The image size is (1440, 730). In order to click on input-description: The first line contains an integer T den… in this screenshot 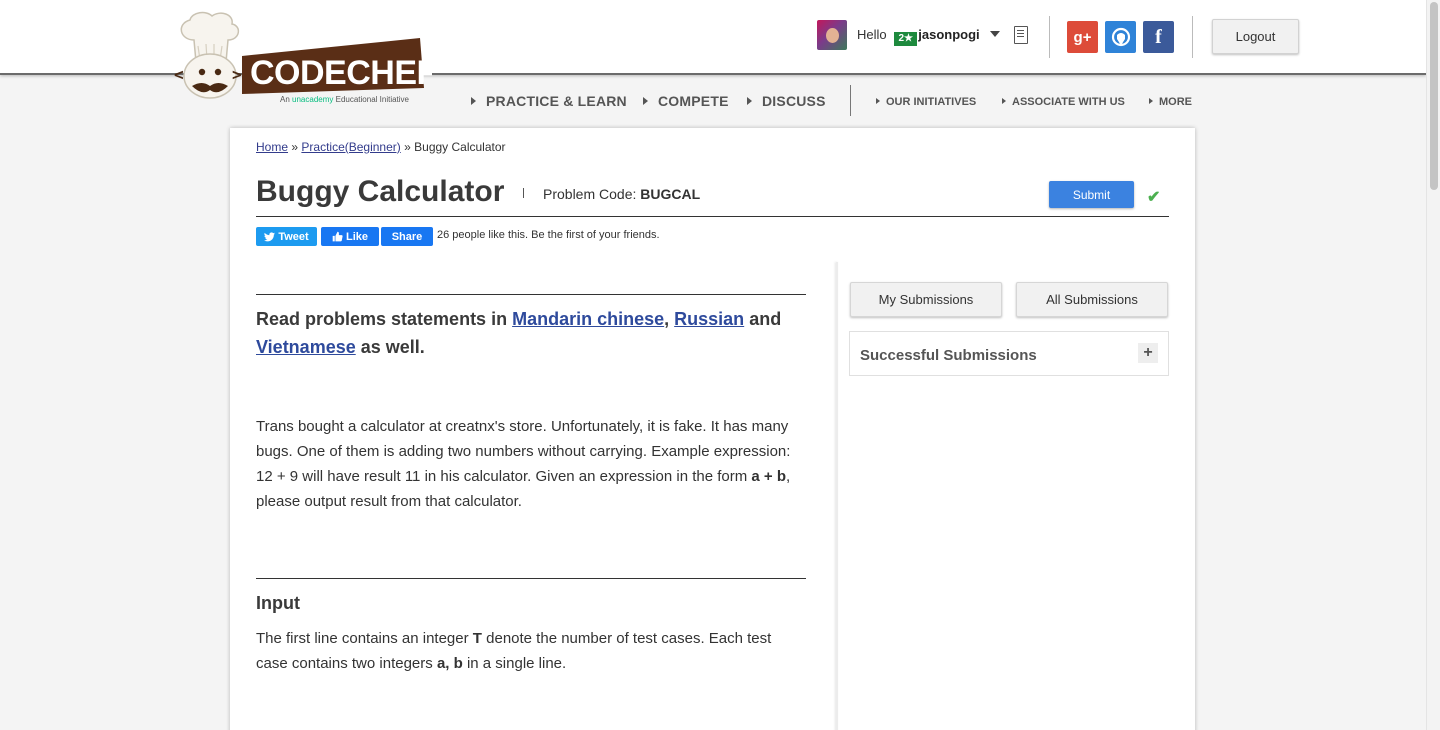, I will do `click(514, 651)`.